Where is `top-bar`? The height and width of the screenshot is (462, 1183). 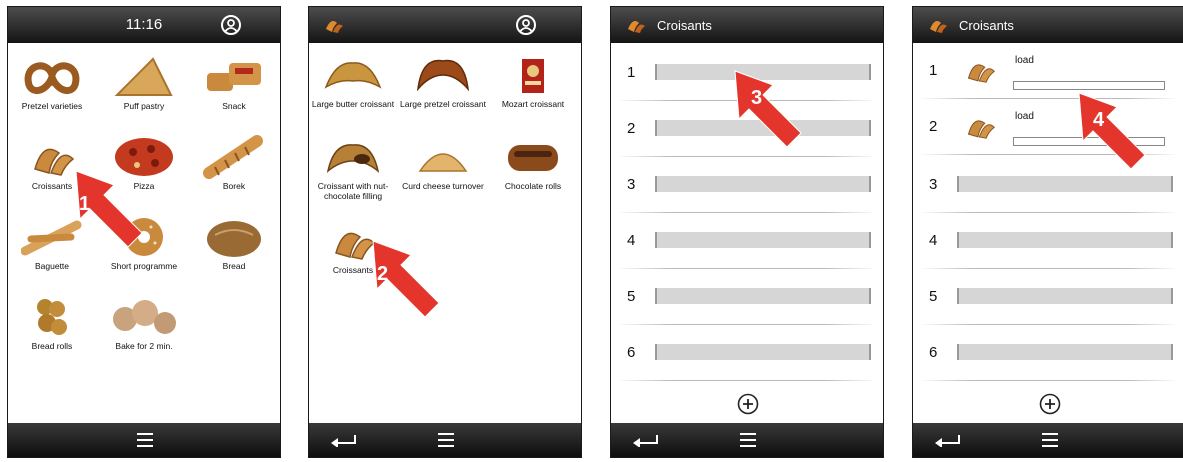
top-bar is located at coordinates (445, 25).